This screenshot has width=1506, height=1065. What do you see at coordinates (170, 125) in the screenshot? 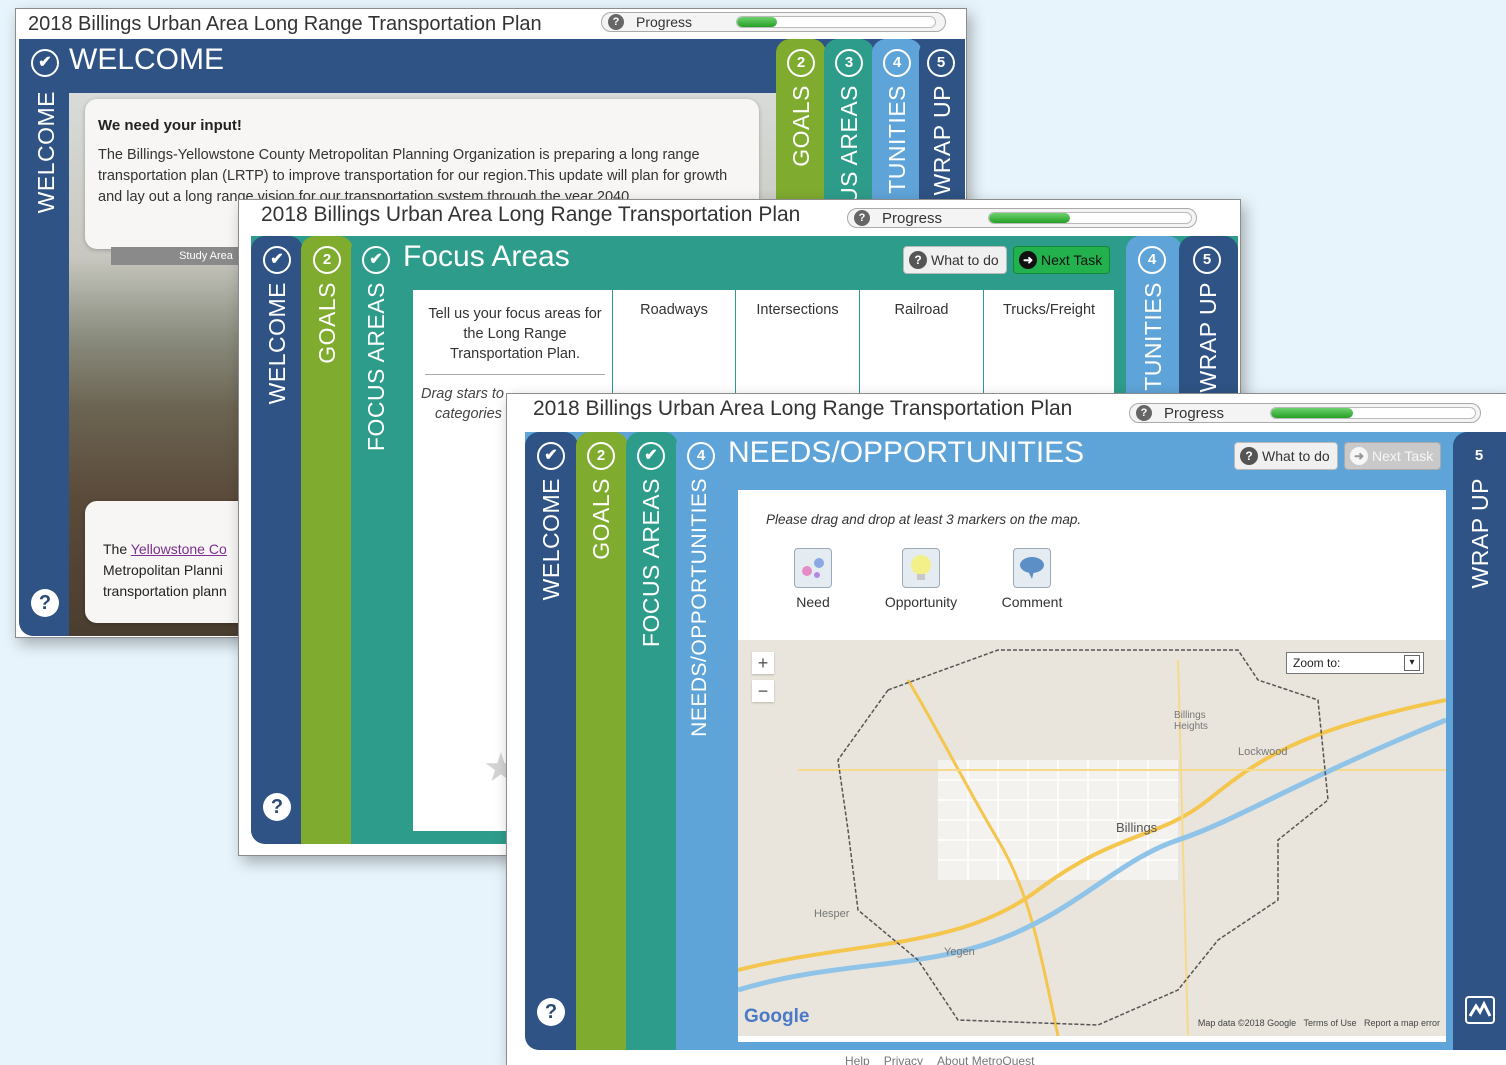
I see `card-heading: We need your input!` at bounding box center [170, 125].